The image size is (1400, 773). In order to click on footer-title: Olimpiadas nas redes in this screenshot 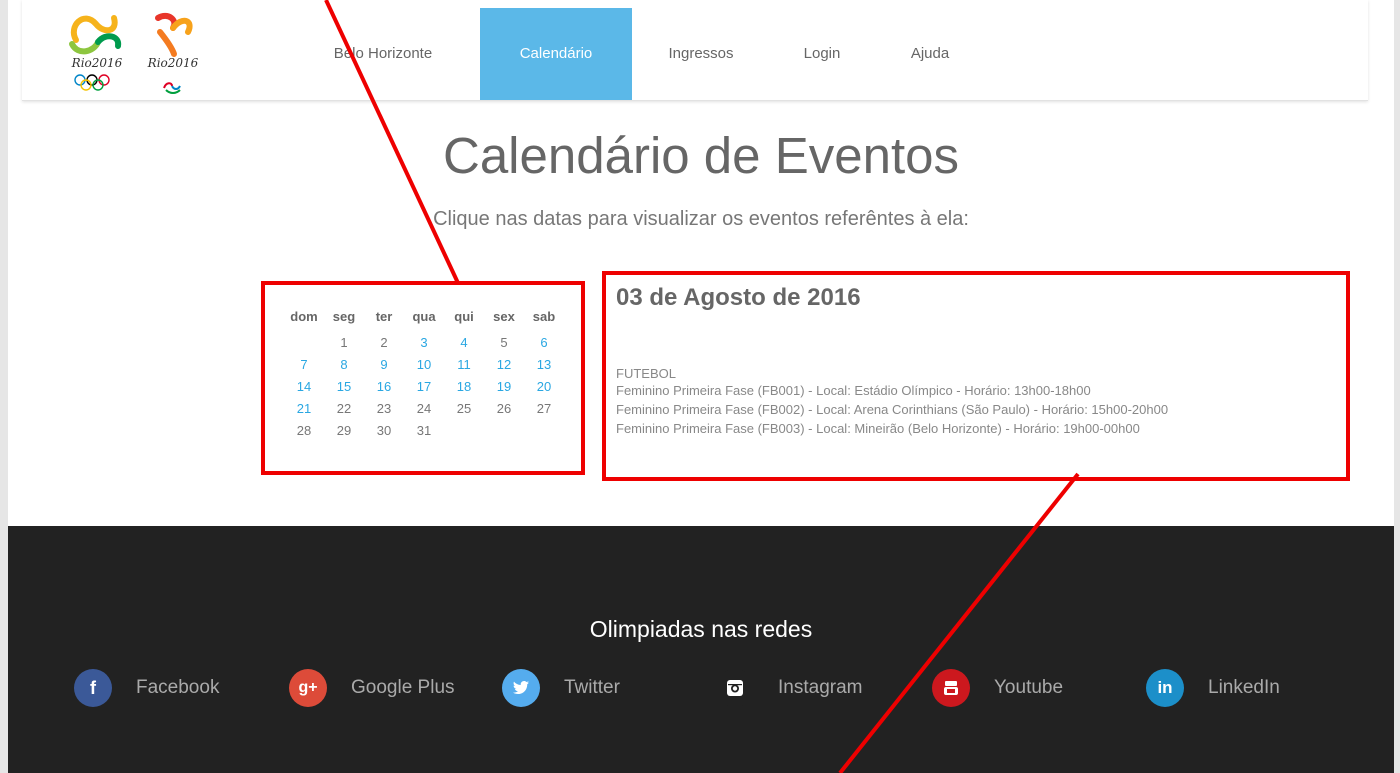, I will do `click(701, 629)`.